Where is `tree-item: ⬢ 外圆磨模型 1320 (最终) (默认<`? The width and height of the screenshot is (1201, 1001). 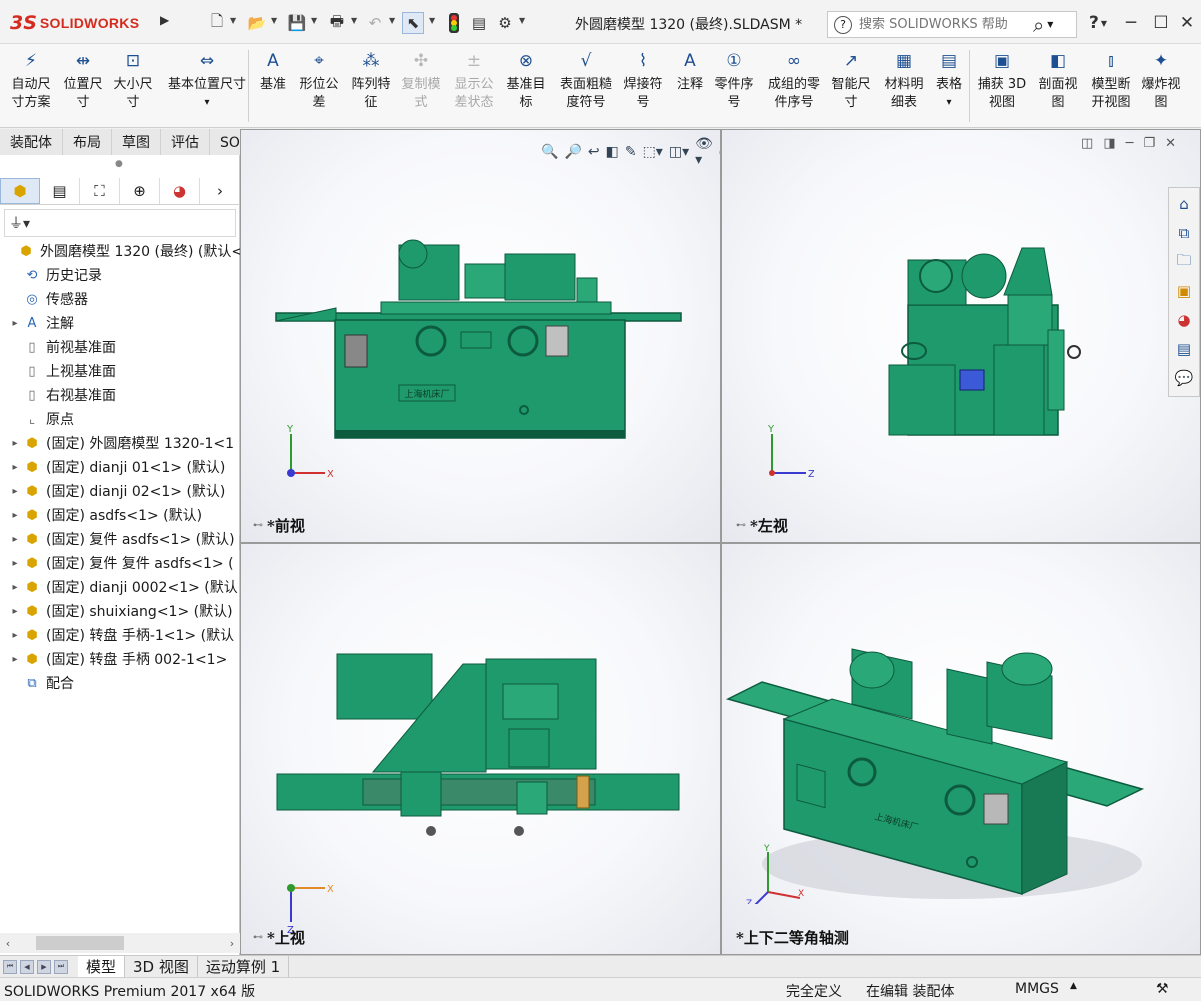
tree-item: ⬢ 外圆磨模型 1320 (最终) (默认< is located at coordinates (120, 251).